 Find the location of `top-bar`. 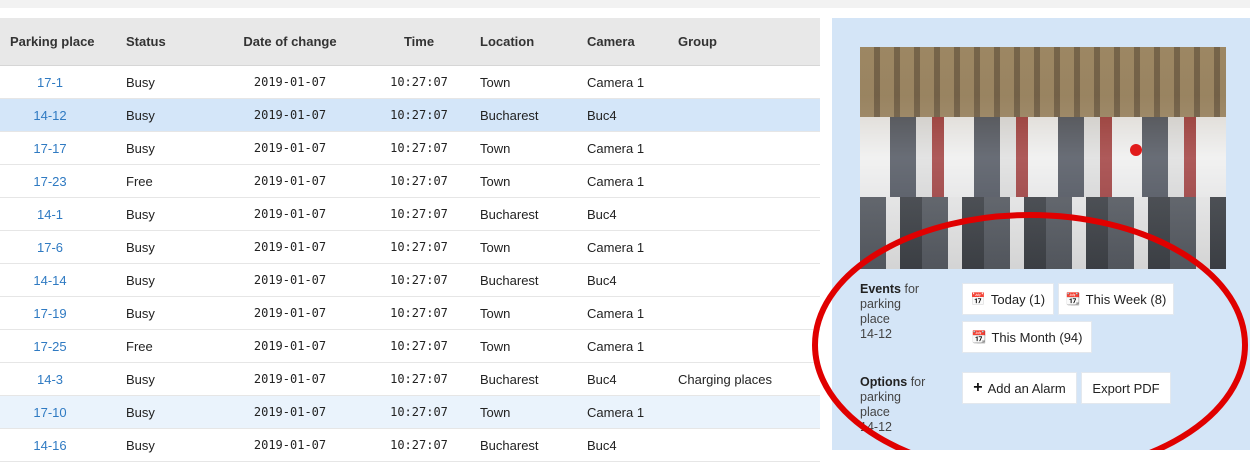

top-bar is located at coordinates (625, 4).